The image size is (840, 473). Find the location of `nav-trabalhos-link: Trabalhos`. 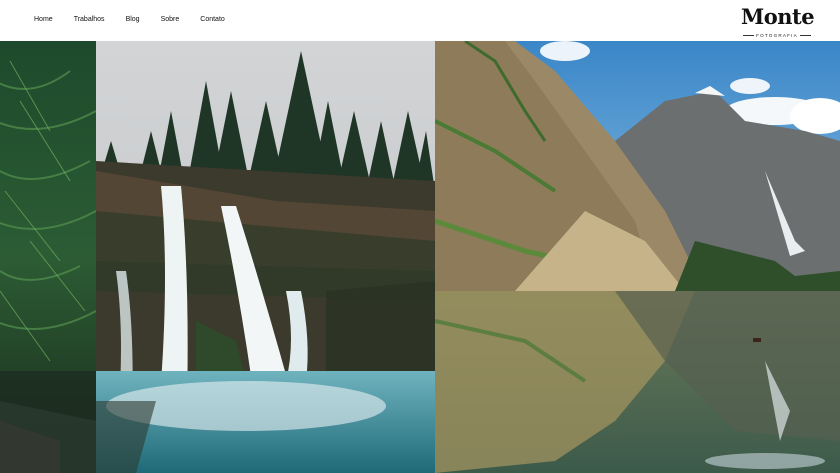

nav-trabalhos-link: Trabalhos is located at coordinates (89, 20).